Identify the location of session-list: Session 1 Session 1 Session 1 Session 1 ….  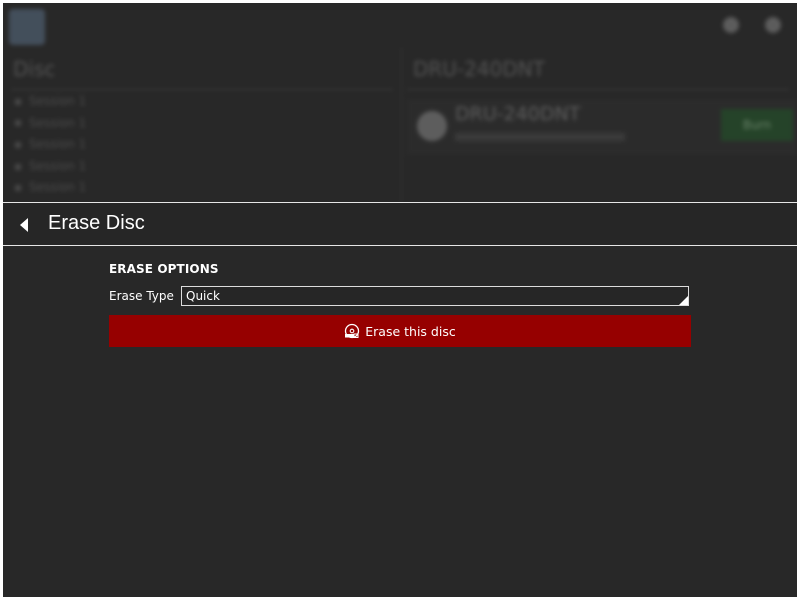
(50, 145).